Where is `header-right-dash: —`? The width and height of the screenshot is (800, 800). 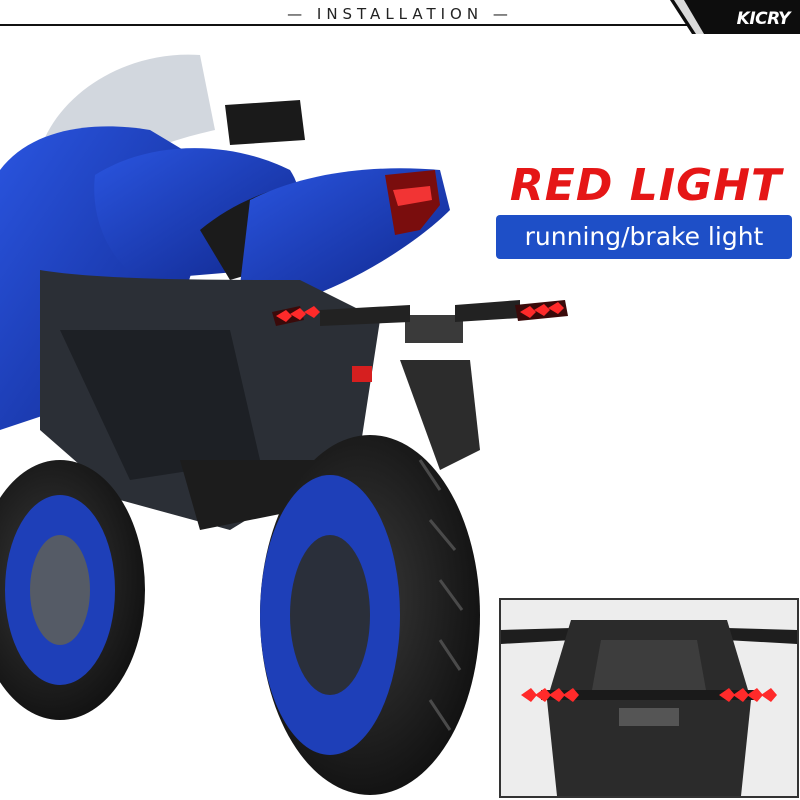 header-right-dash: — is located at coordinates (502, 14).